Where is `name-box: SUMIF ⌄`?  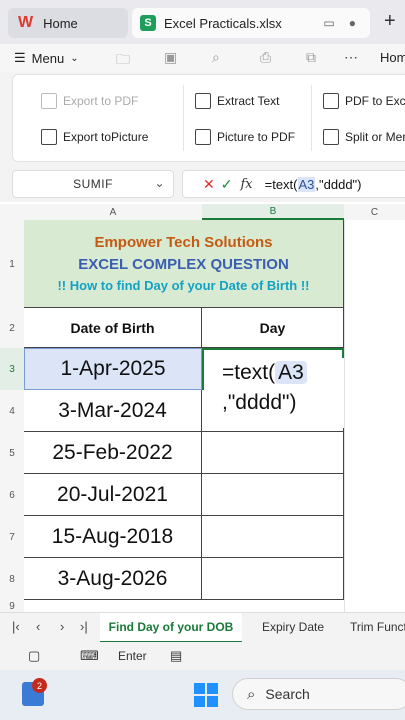 name-box: SUMIF ⌄ is located at coordinates (93, 184).